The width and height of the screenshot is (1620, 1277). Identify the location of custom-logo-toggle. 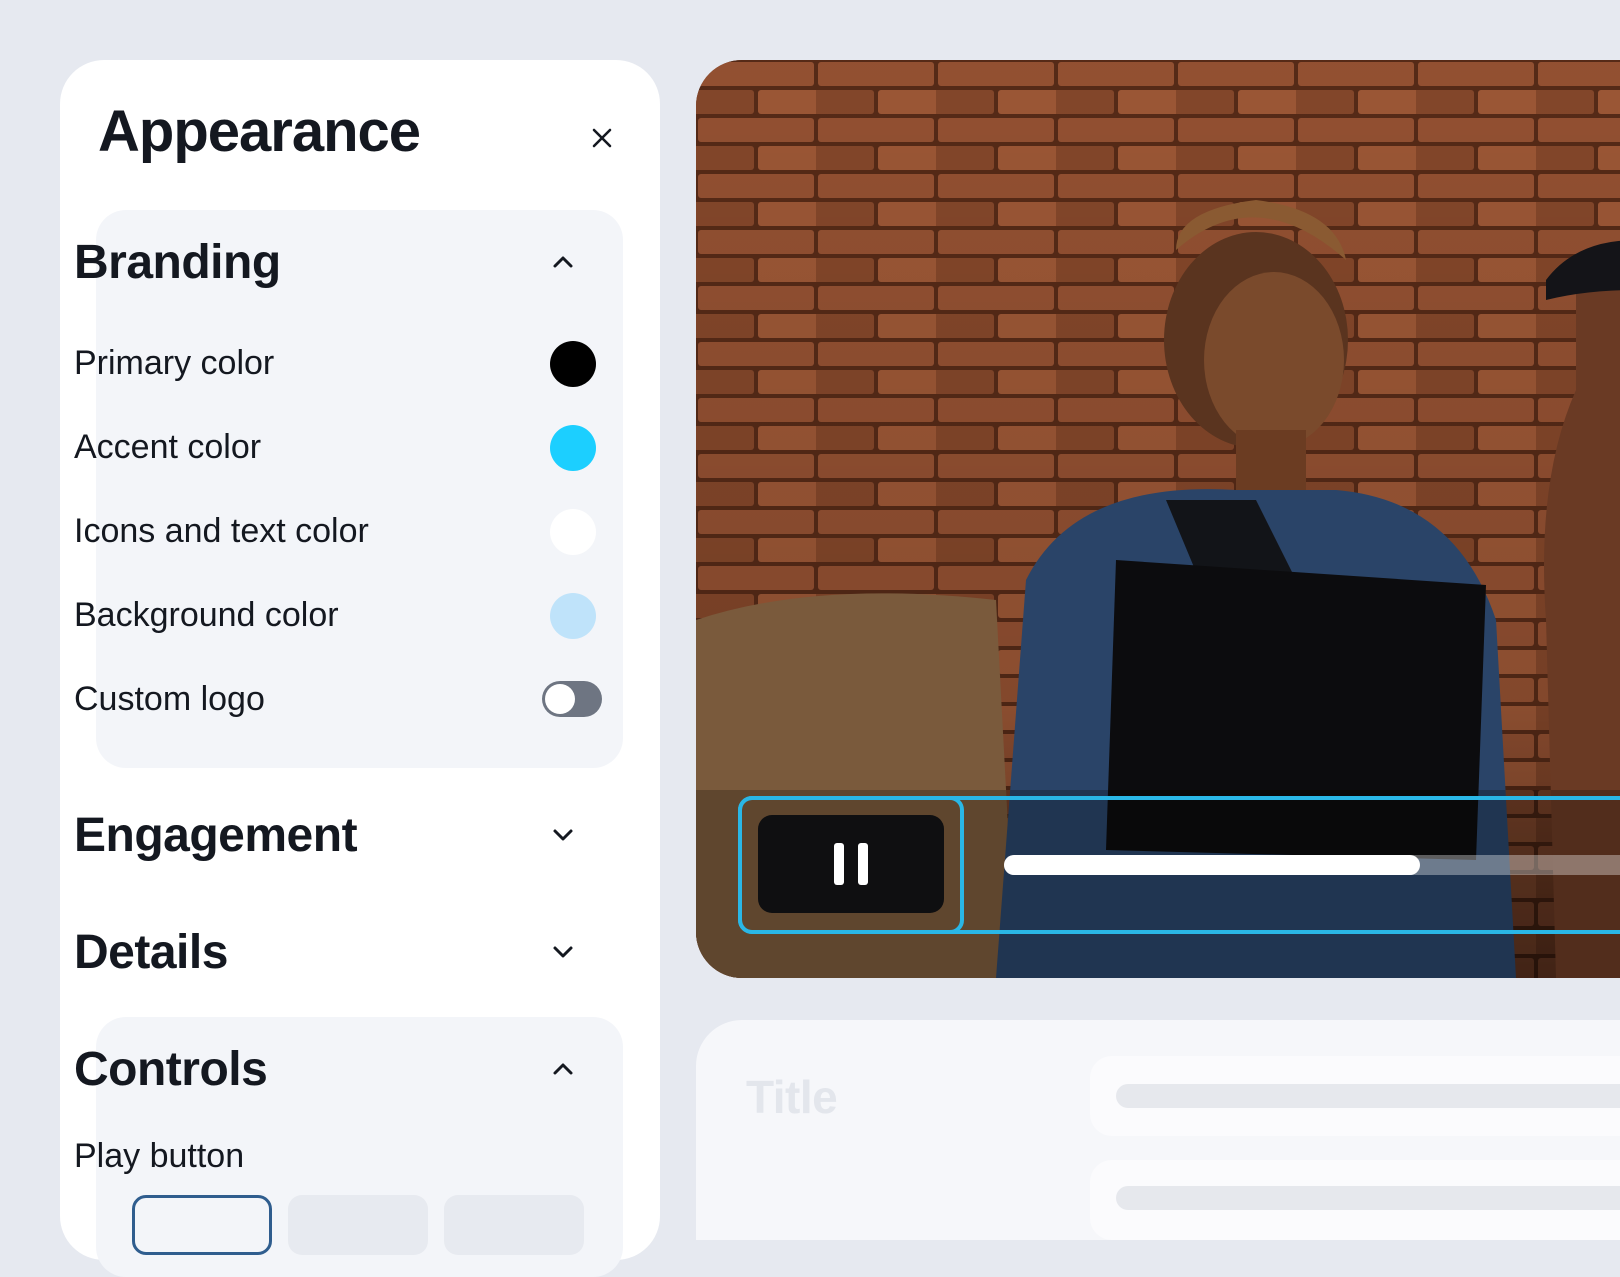
(572, 699).